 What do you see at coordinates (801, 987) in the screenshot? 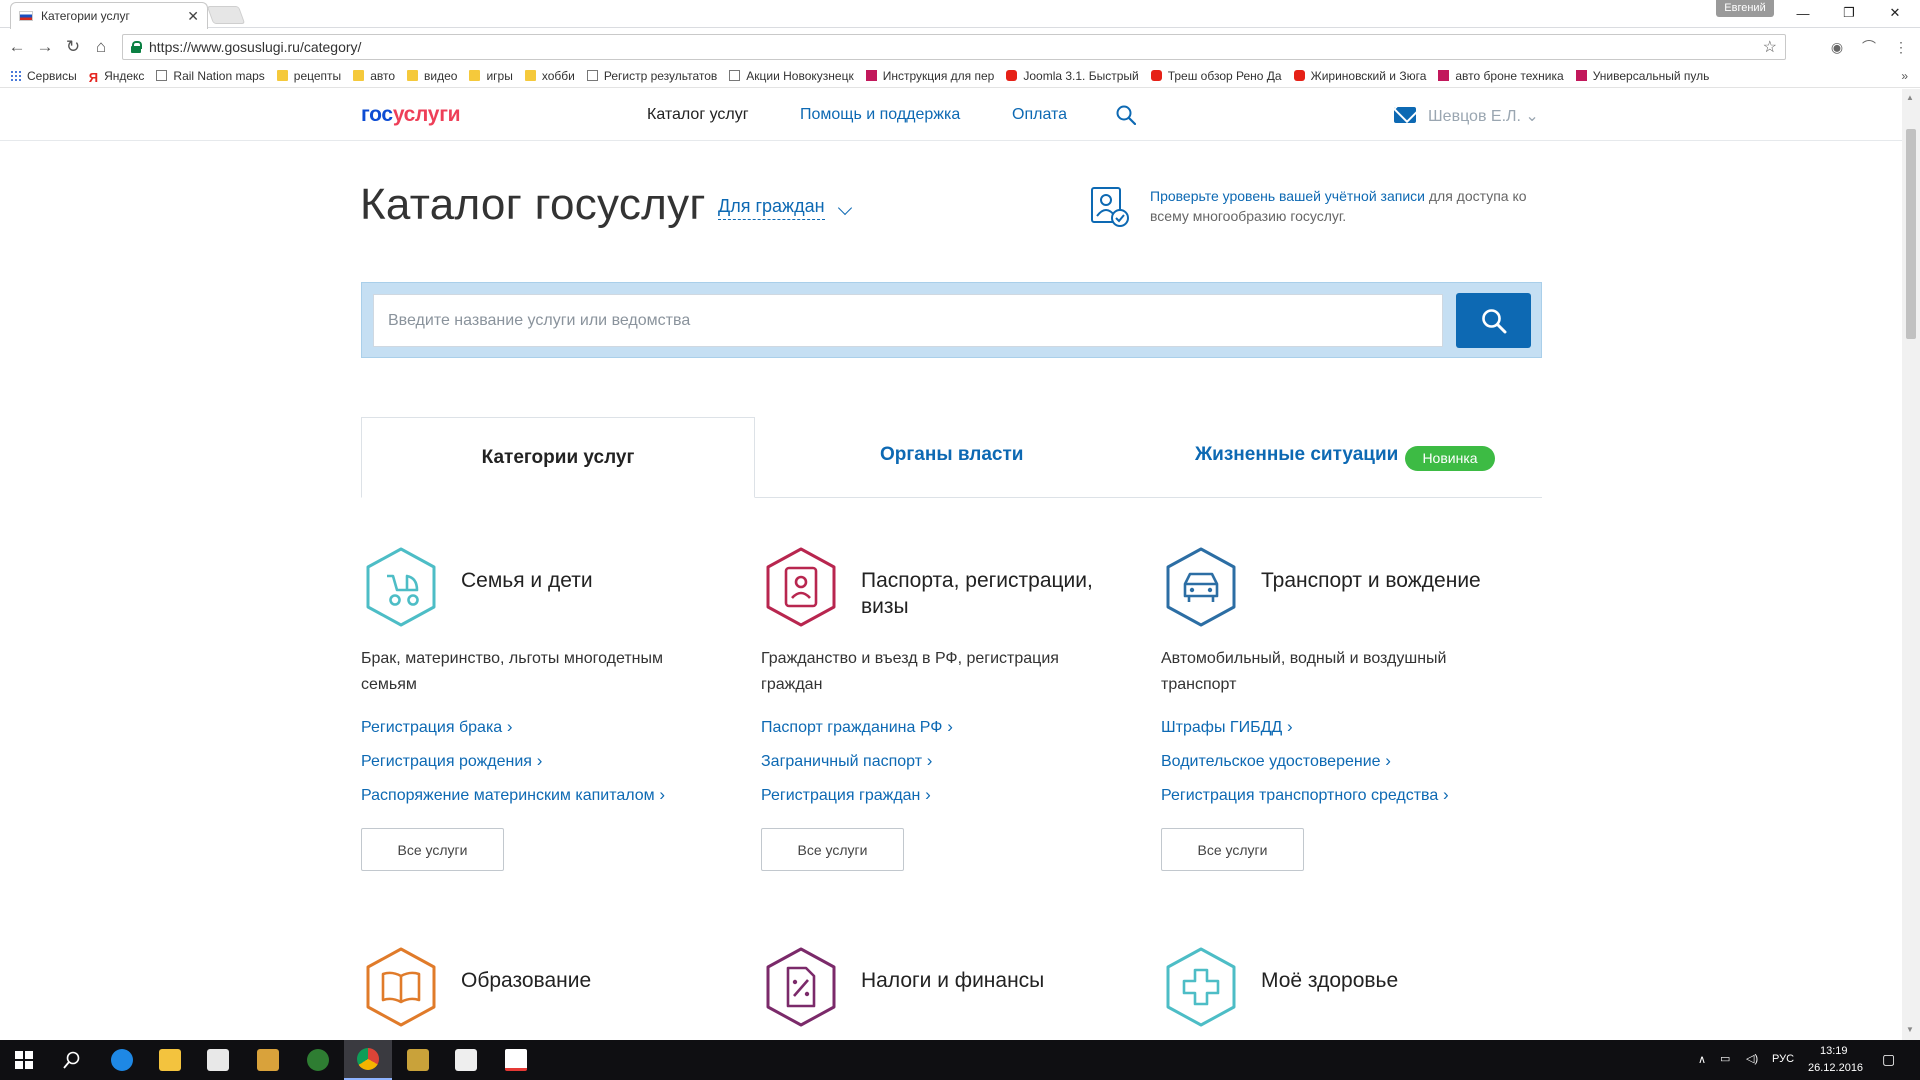
I see `tax-document-icon` at bounding box center [801, 987].